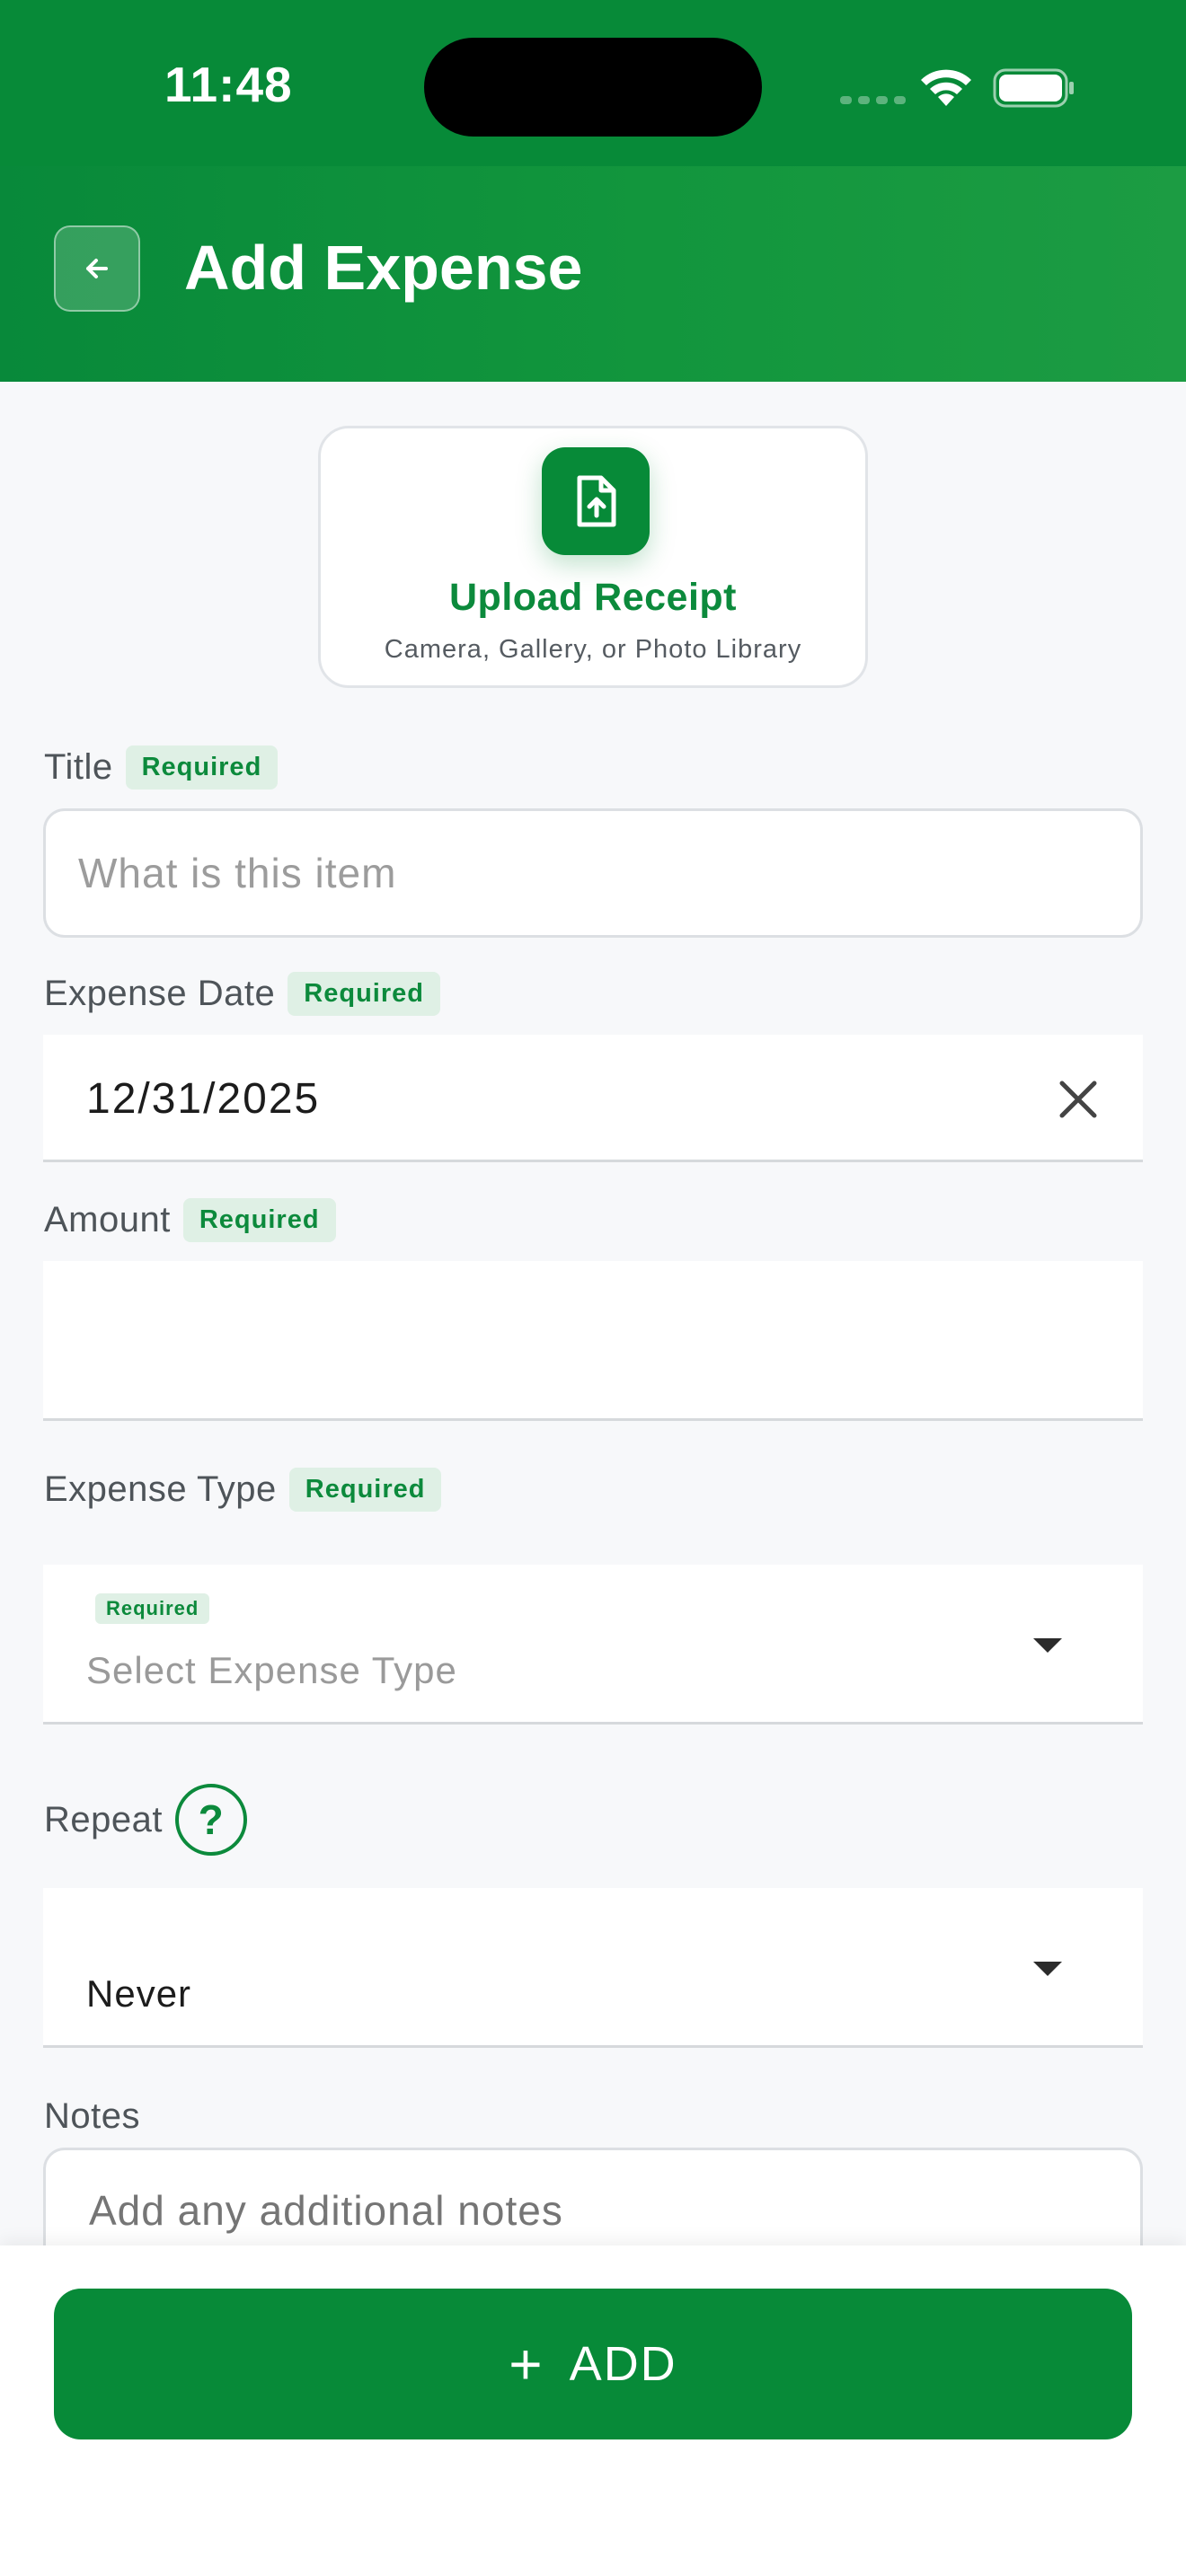  Describe the element at coordinates (228, 84) in the screenshot. I see `status-time: 11:48` at that location.